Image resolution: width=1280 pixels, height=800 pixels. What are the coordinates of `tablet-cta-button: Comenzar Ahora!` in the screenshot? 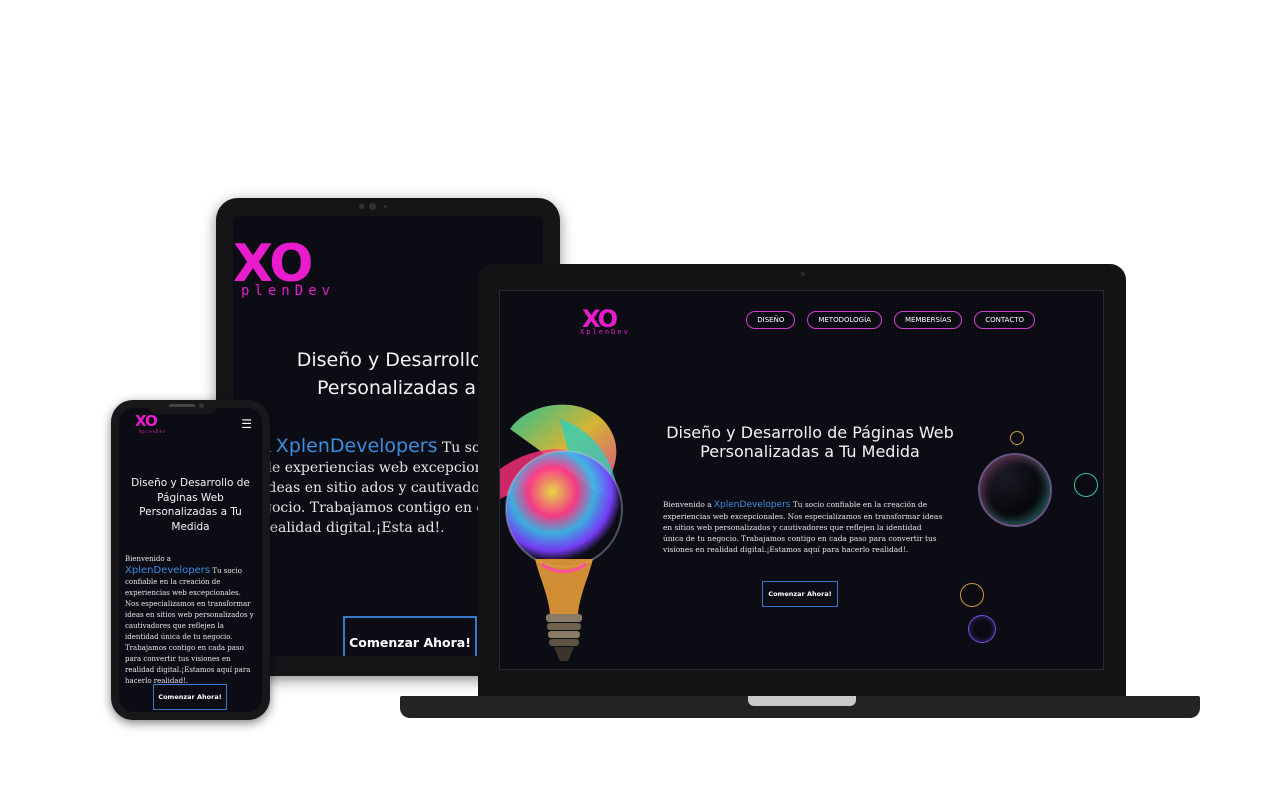 It's located at (410, 636).